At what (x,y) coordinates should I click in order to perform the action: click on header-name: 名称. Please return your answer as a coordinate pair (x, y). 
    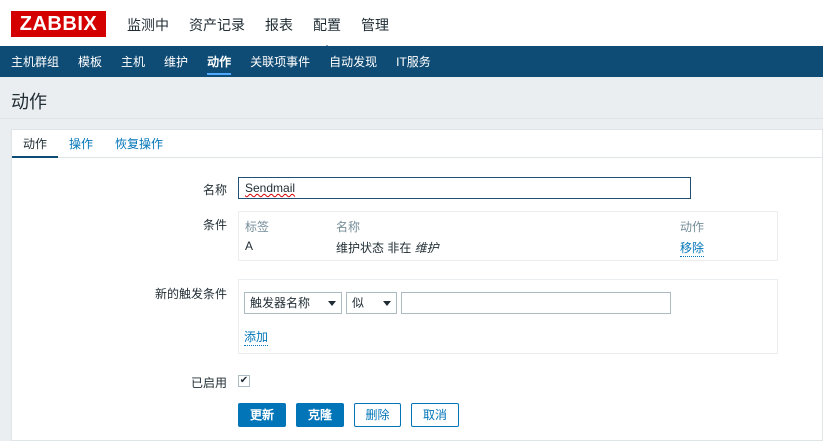
    Looking at the image, I should click on (348, 227).